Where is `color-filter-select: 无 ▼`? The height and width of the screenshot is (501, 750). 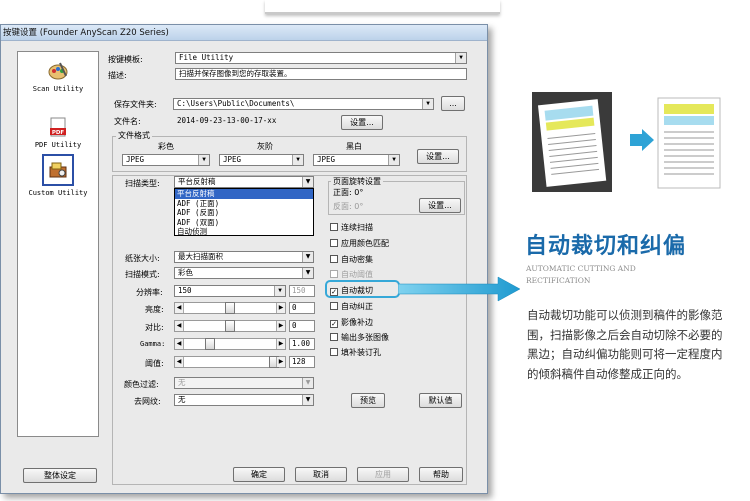
color-filter-select: 无 ▼ is located at coordinates (244, 383).